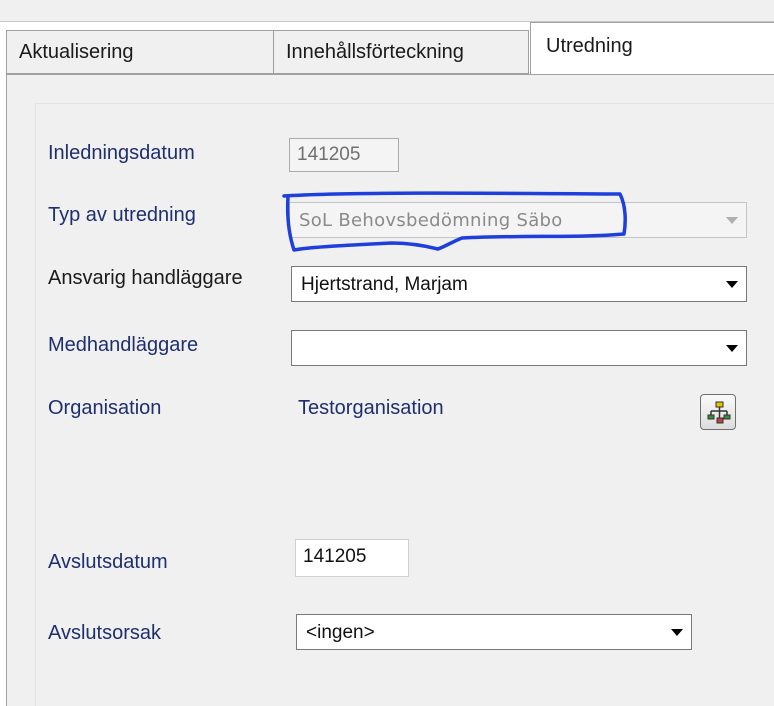 This screenshot has height=706, width=774. Describe the element at coordinates (145, 278) in the screenshot. I see `ansvarig-handlaggare-label: Ansvarig handläggare` at that location.